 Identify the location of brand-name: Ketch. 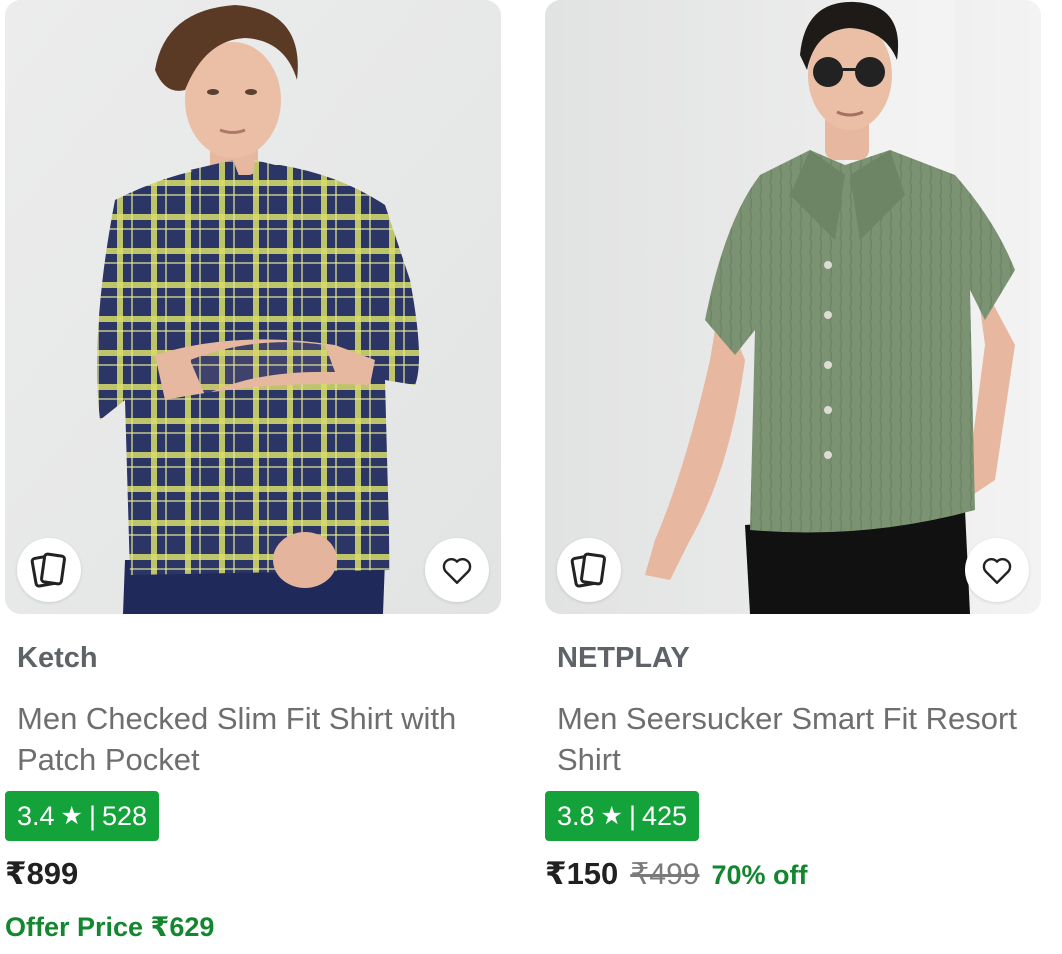
(57, 658).